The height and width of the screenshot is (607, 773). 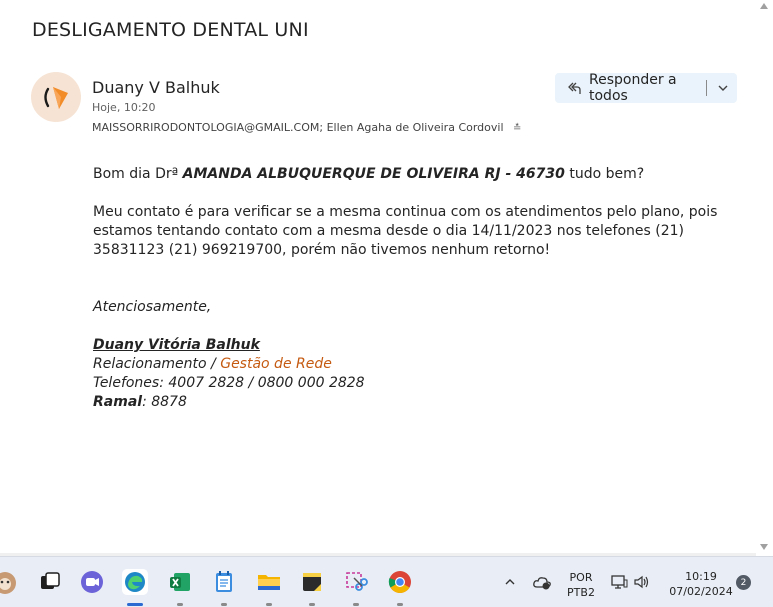 I want to click on signature-phones: Telefones: 4007 2828 / 0800 000 2828, so click(x=229, y=383).